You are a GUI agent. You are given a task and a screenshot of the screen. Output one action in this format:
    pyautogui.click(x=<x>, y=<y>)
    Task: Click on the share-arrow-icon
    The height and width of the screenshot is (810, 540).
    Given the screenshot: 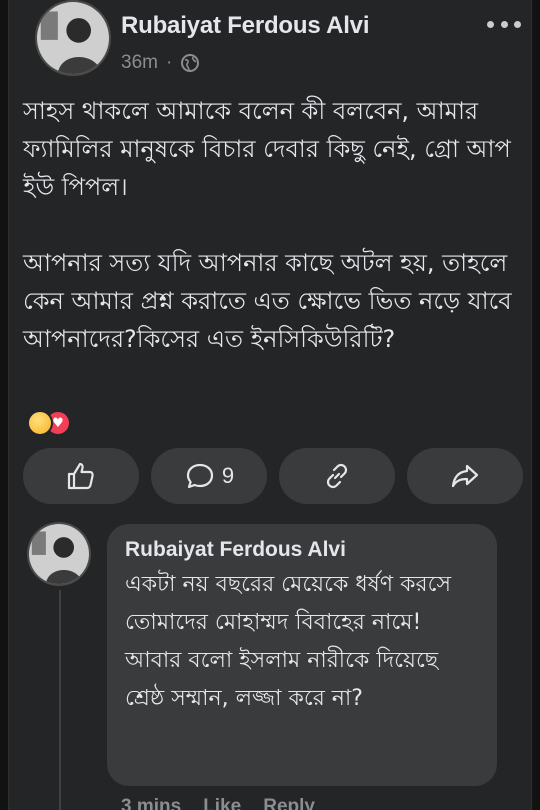 What is the action you would take?
    pyautogui.click(x=465, y=476)
    